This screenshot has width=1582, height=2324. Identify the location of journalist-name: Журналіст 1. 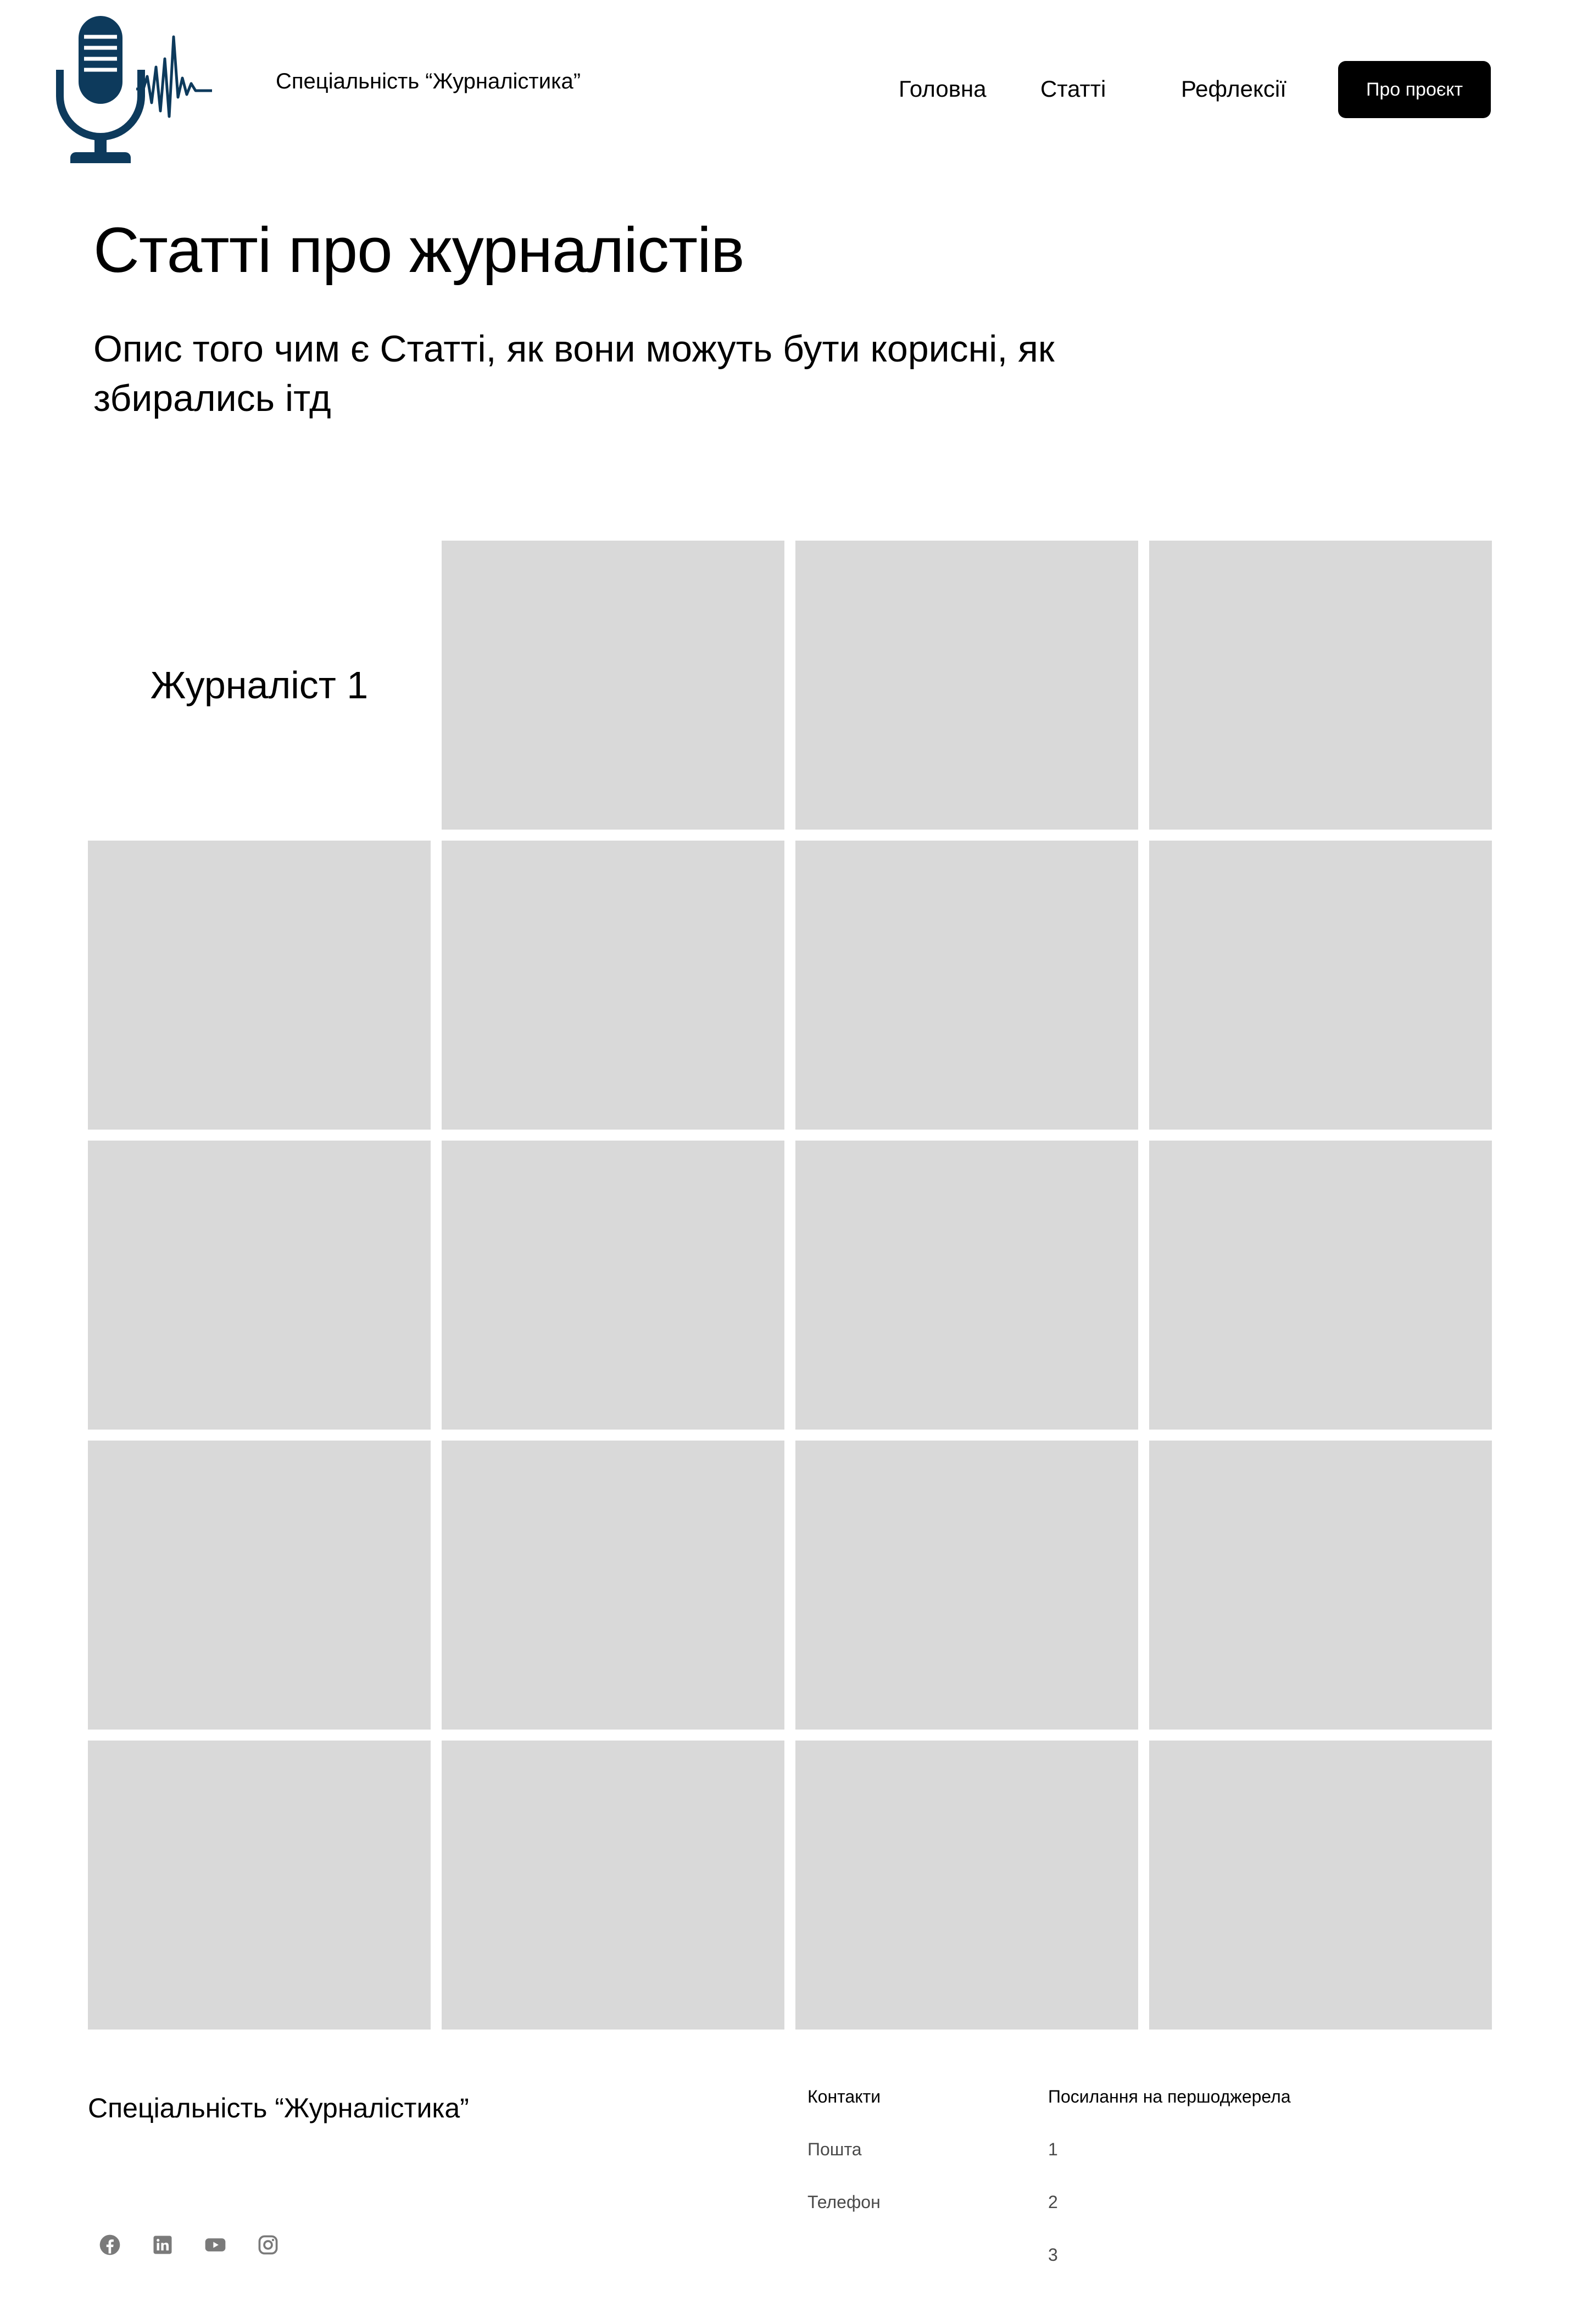
(260, 685).